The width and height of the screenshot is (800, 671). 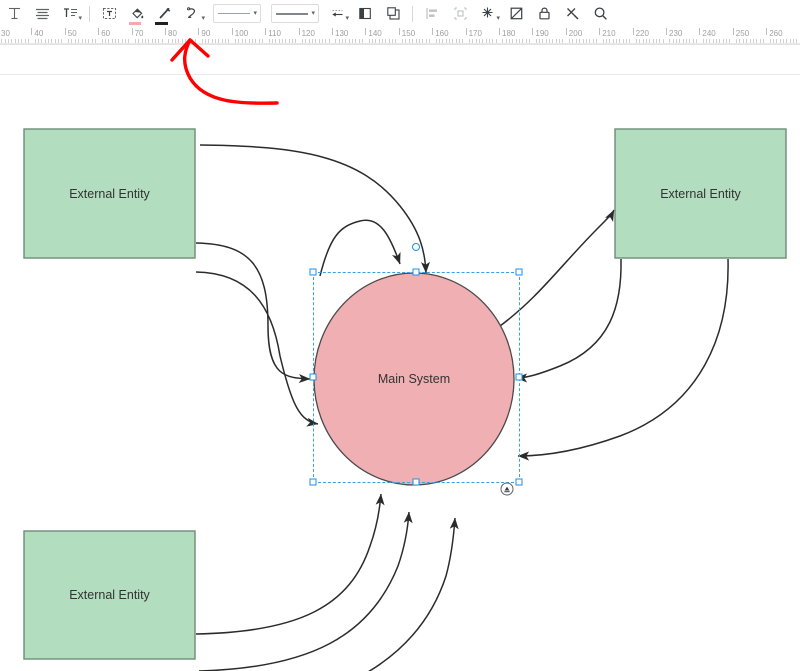 I want to click on resize-handle-middle-right, so click(x=519, y=377).